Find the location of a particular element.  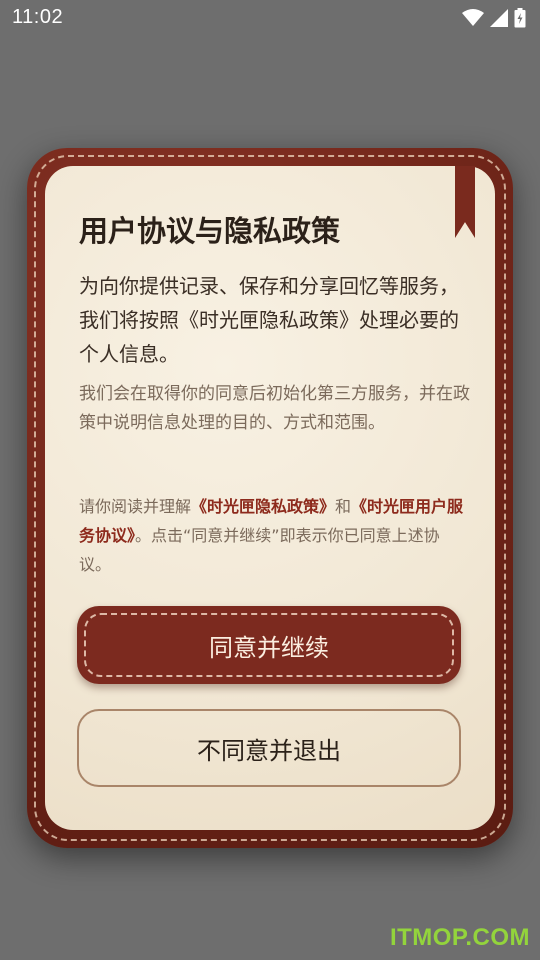

dialog-title: 用户协议与隐私政策 is located at coordinates (210, 231).